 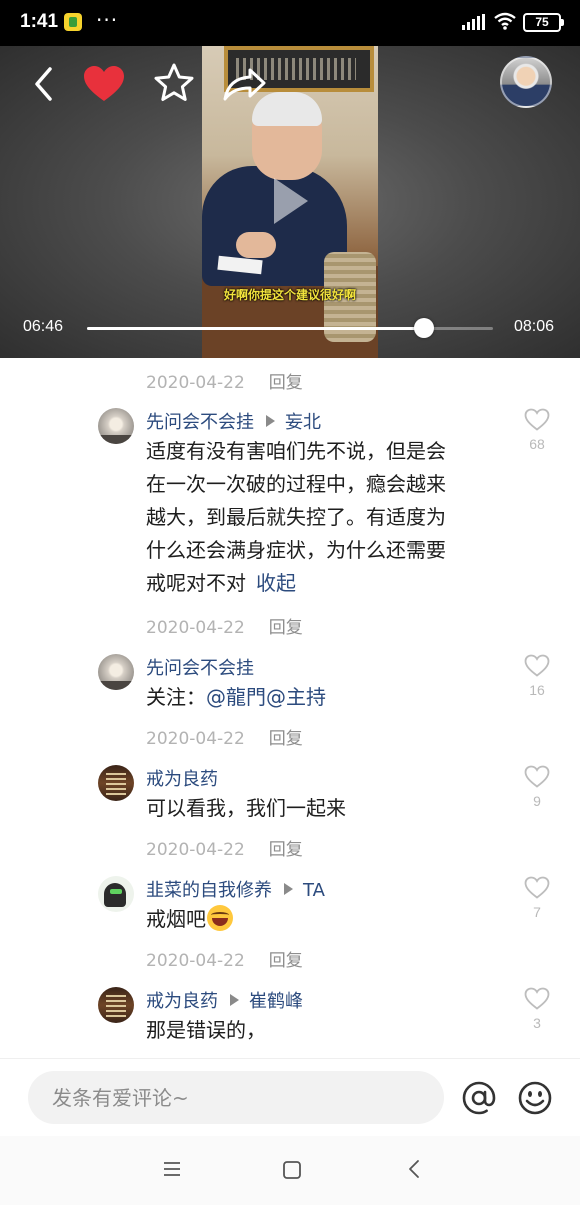 I want to click on collapse-link: 收起, so click(x=276, y=583).